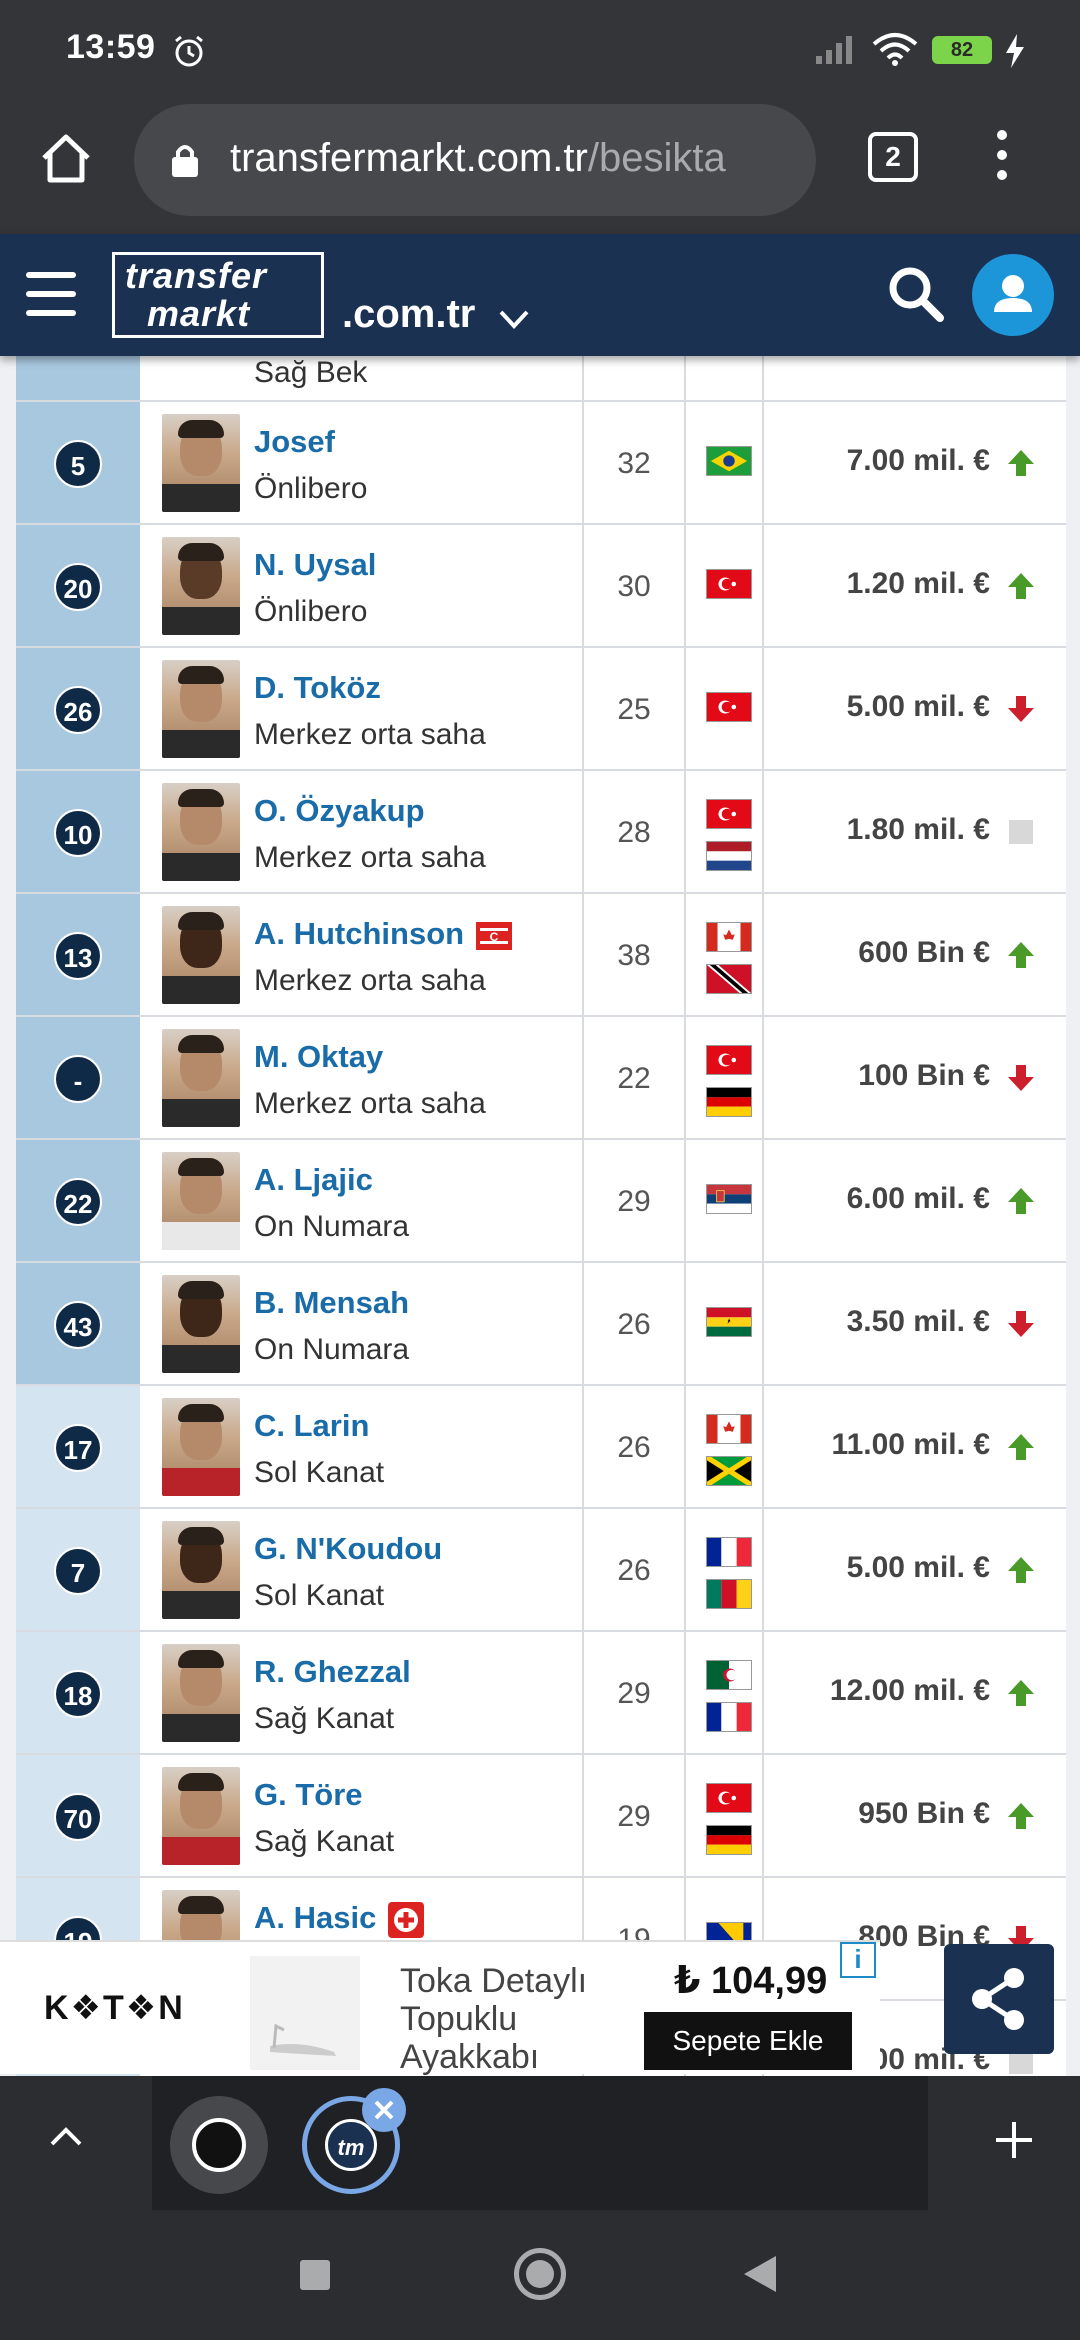 This screenshot has height=2340, width=1080. Describe the element at coordinates (78, 1323) in the screenshot. I see `number-cell: 43` at that location.